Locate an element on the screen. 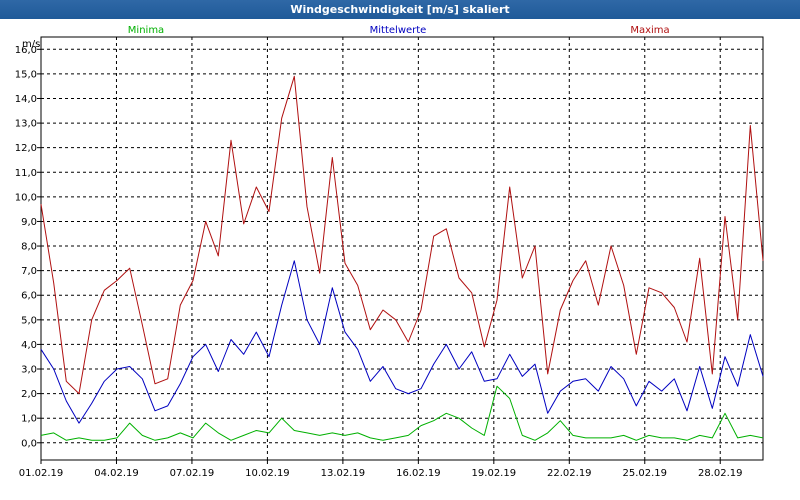 Image resolution: width=800 pixels, height=500 pixels. y-tick-label: 7,0 is located at coordinates (29, 271).